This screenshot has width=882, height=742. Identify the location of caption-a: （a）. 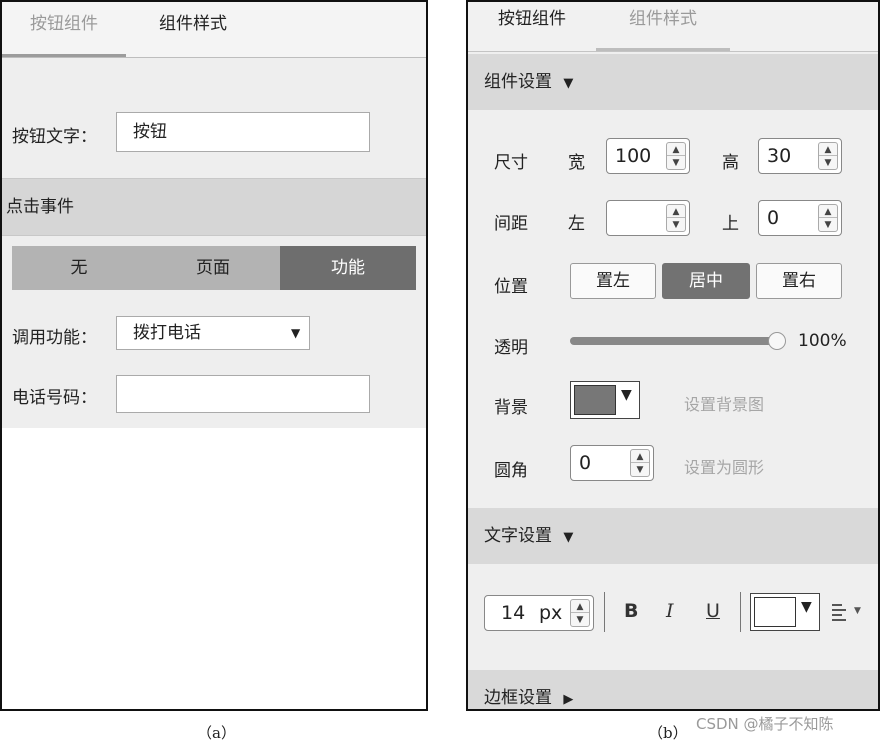
(216, 733).